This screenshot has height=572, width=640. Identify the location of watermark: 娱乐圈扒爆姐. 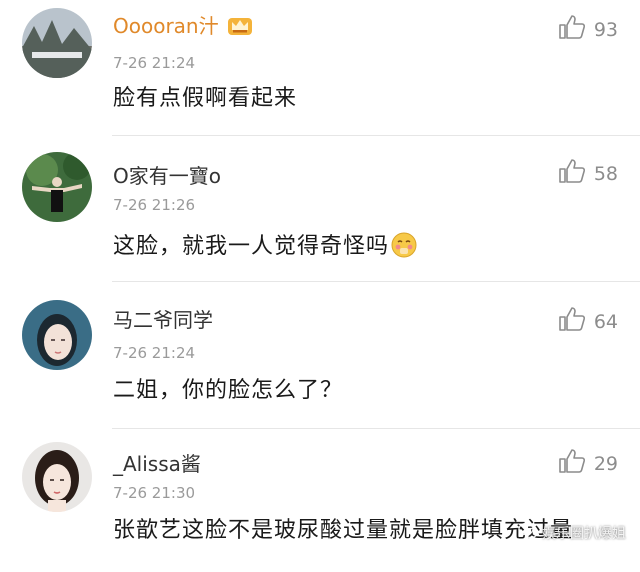
(572, 533).